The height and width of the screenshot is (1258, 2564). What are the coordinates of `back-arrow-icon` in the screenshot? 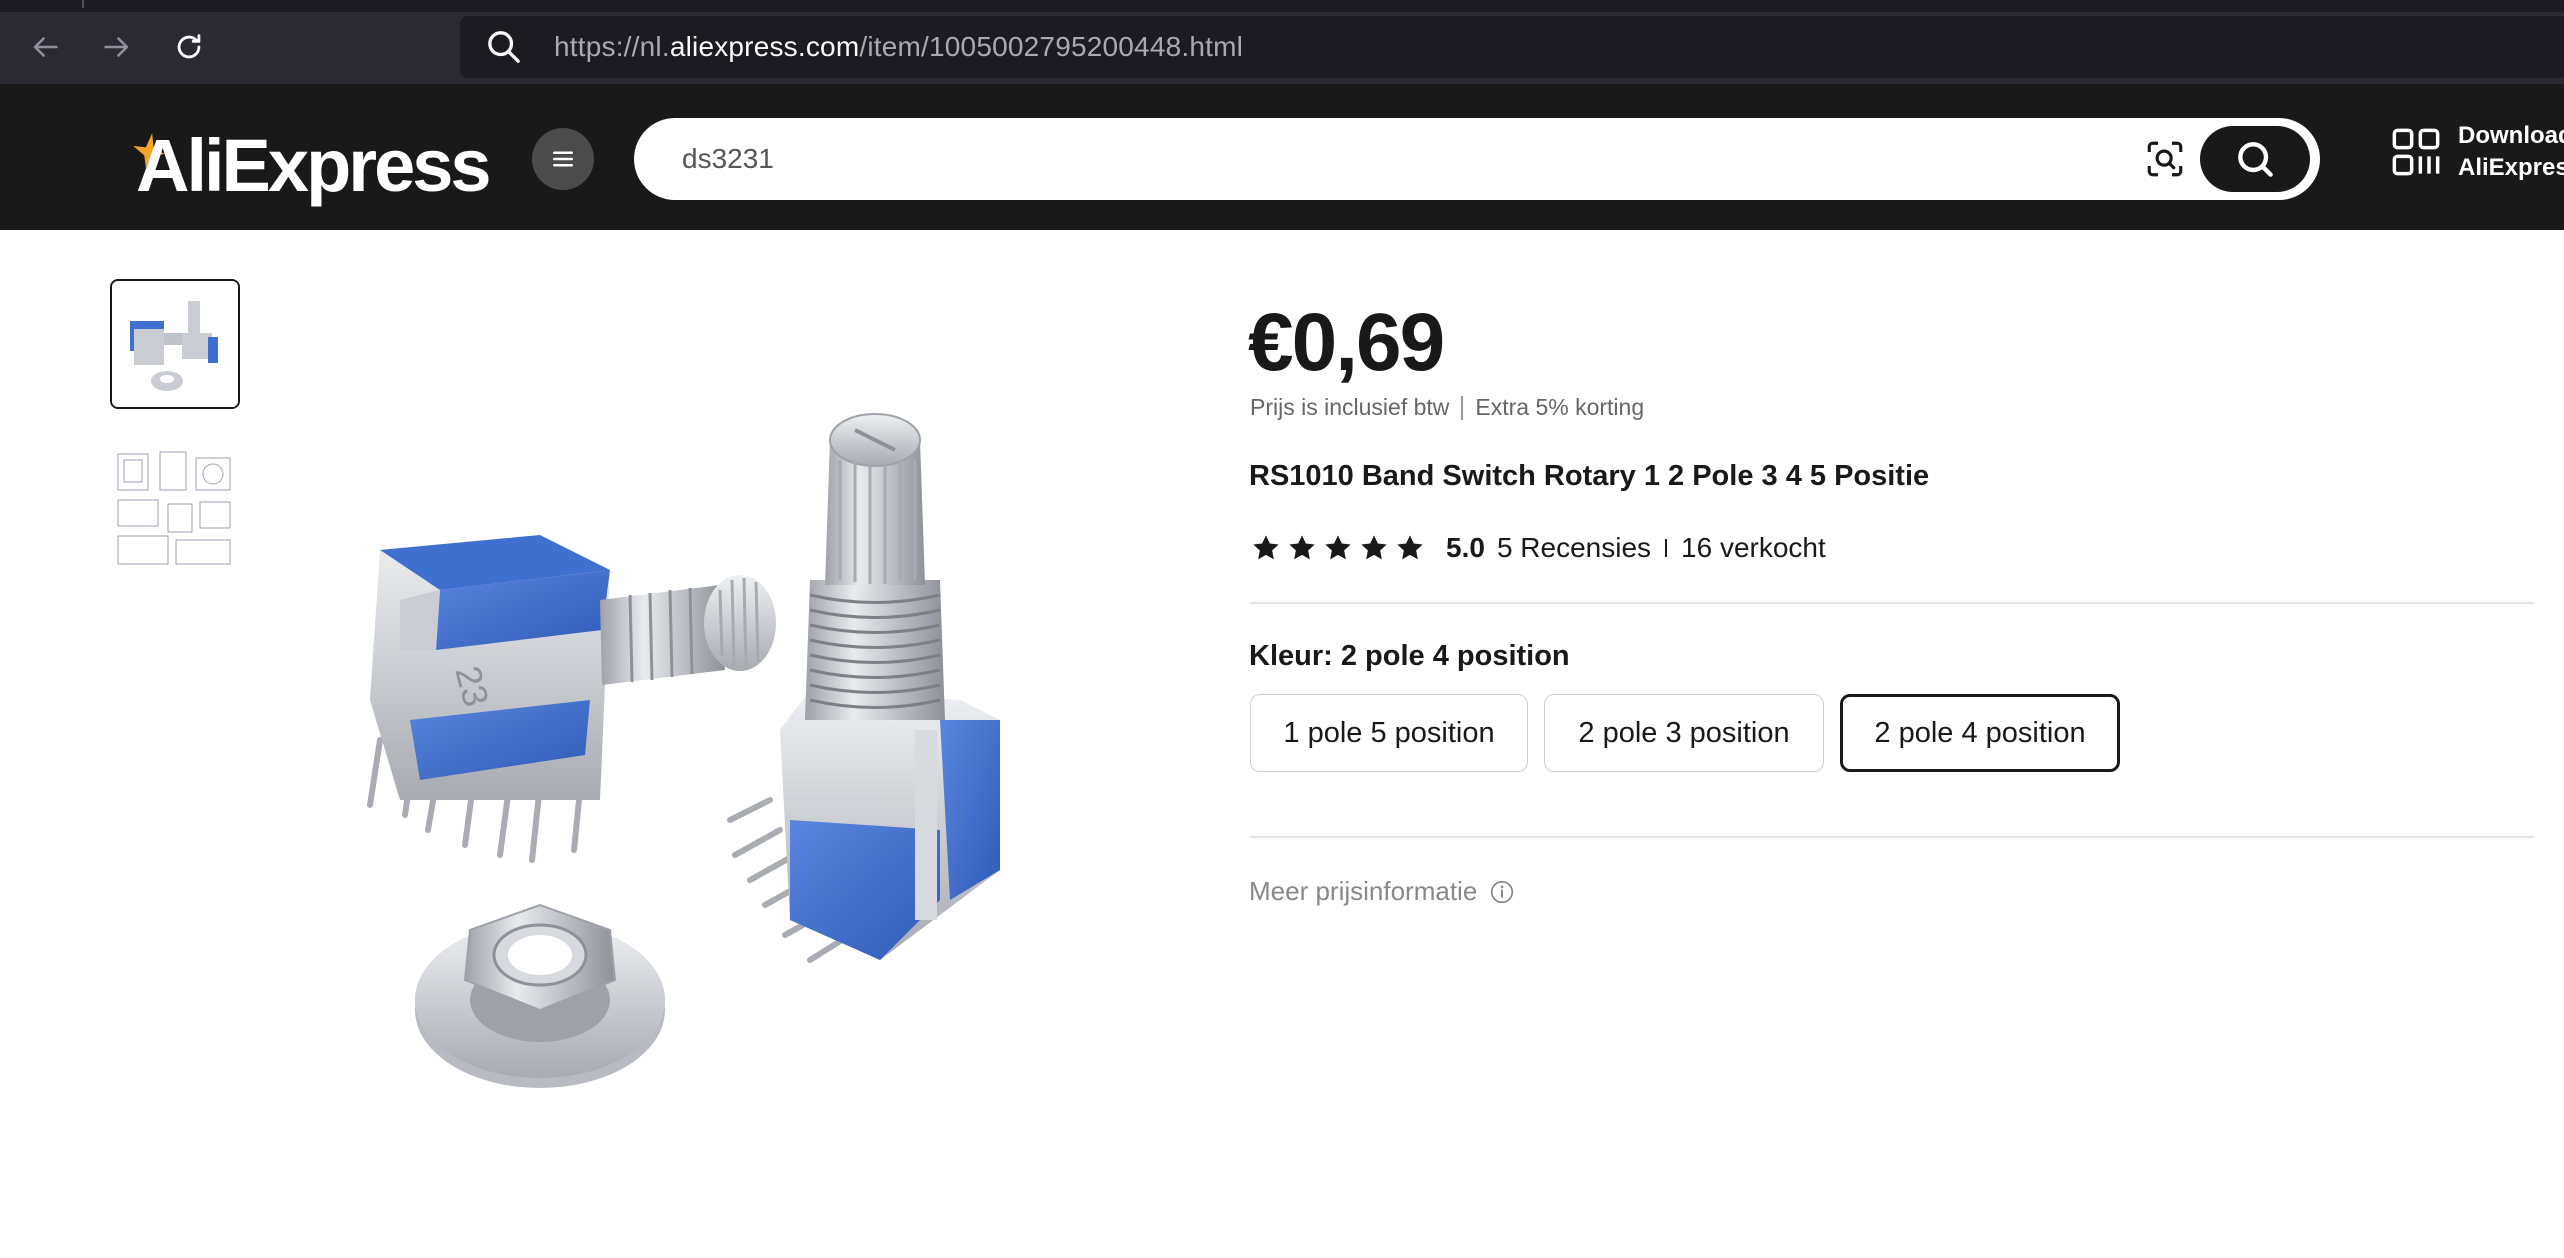 It's located at (45, 47).